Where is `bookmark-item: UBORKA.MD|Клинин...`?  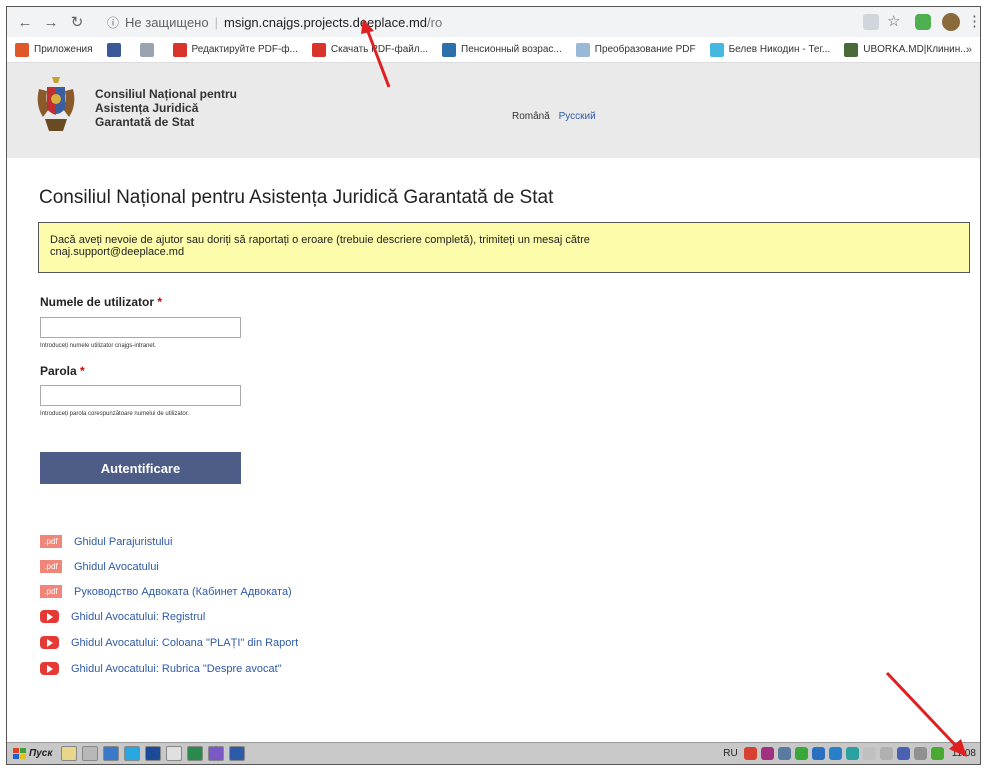 bookmark-item: UBORKA.MD|Клинин... is located at coordinates (906, 49).